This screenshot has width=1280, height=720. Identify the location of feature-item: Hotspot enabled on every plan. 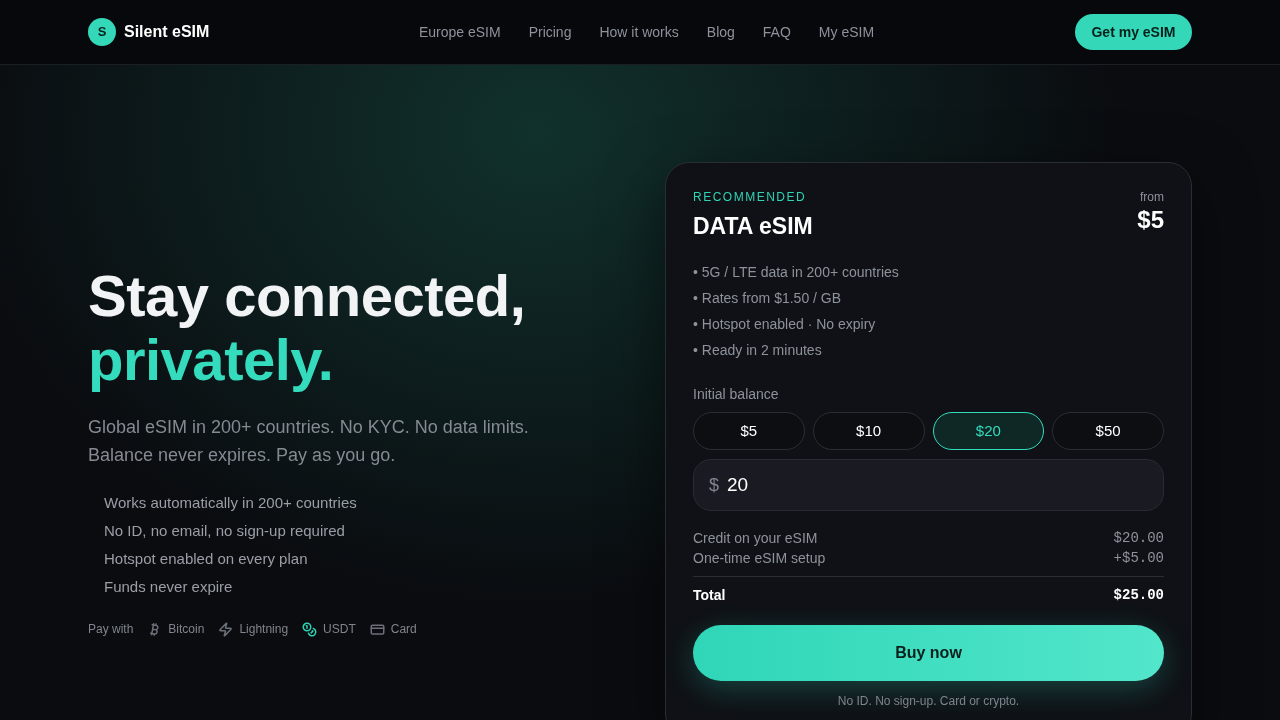
(206, 559).